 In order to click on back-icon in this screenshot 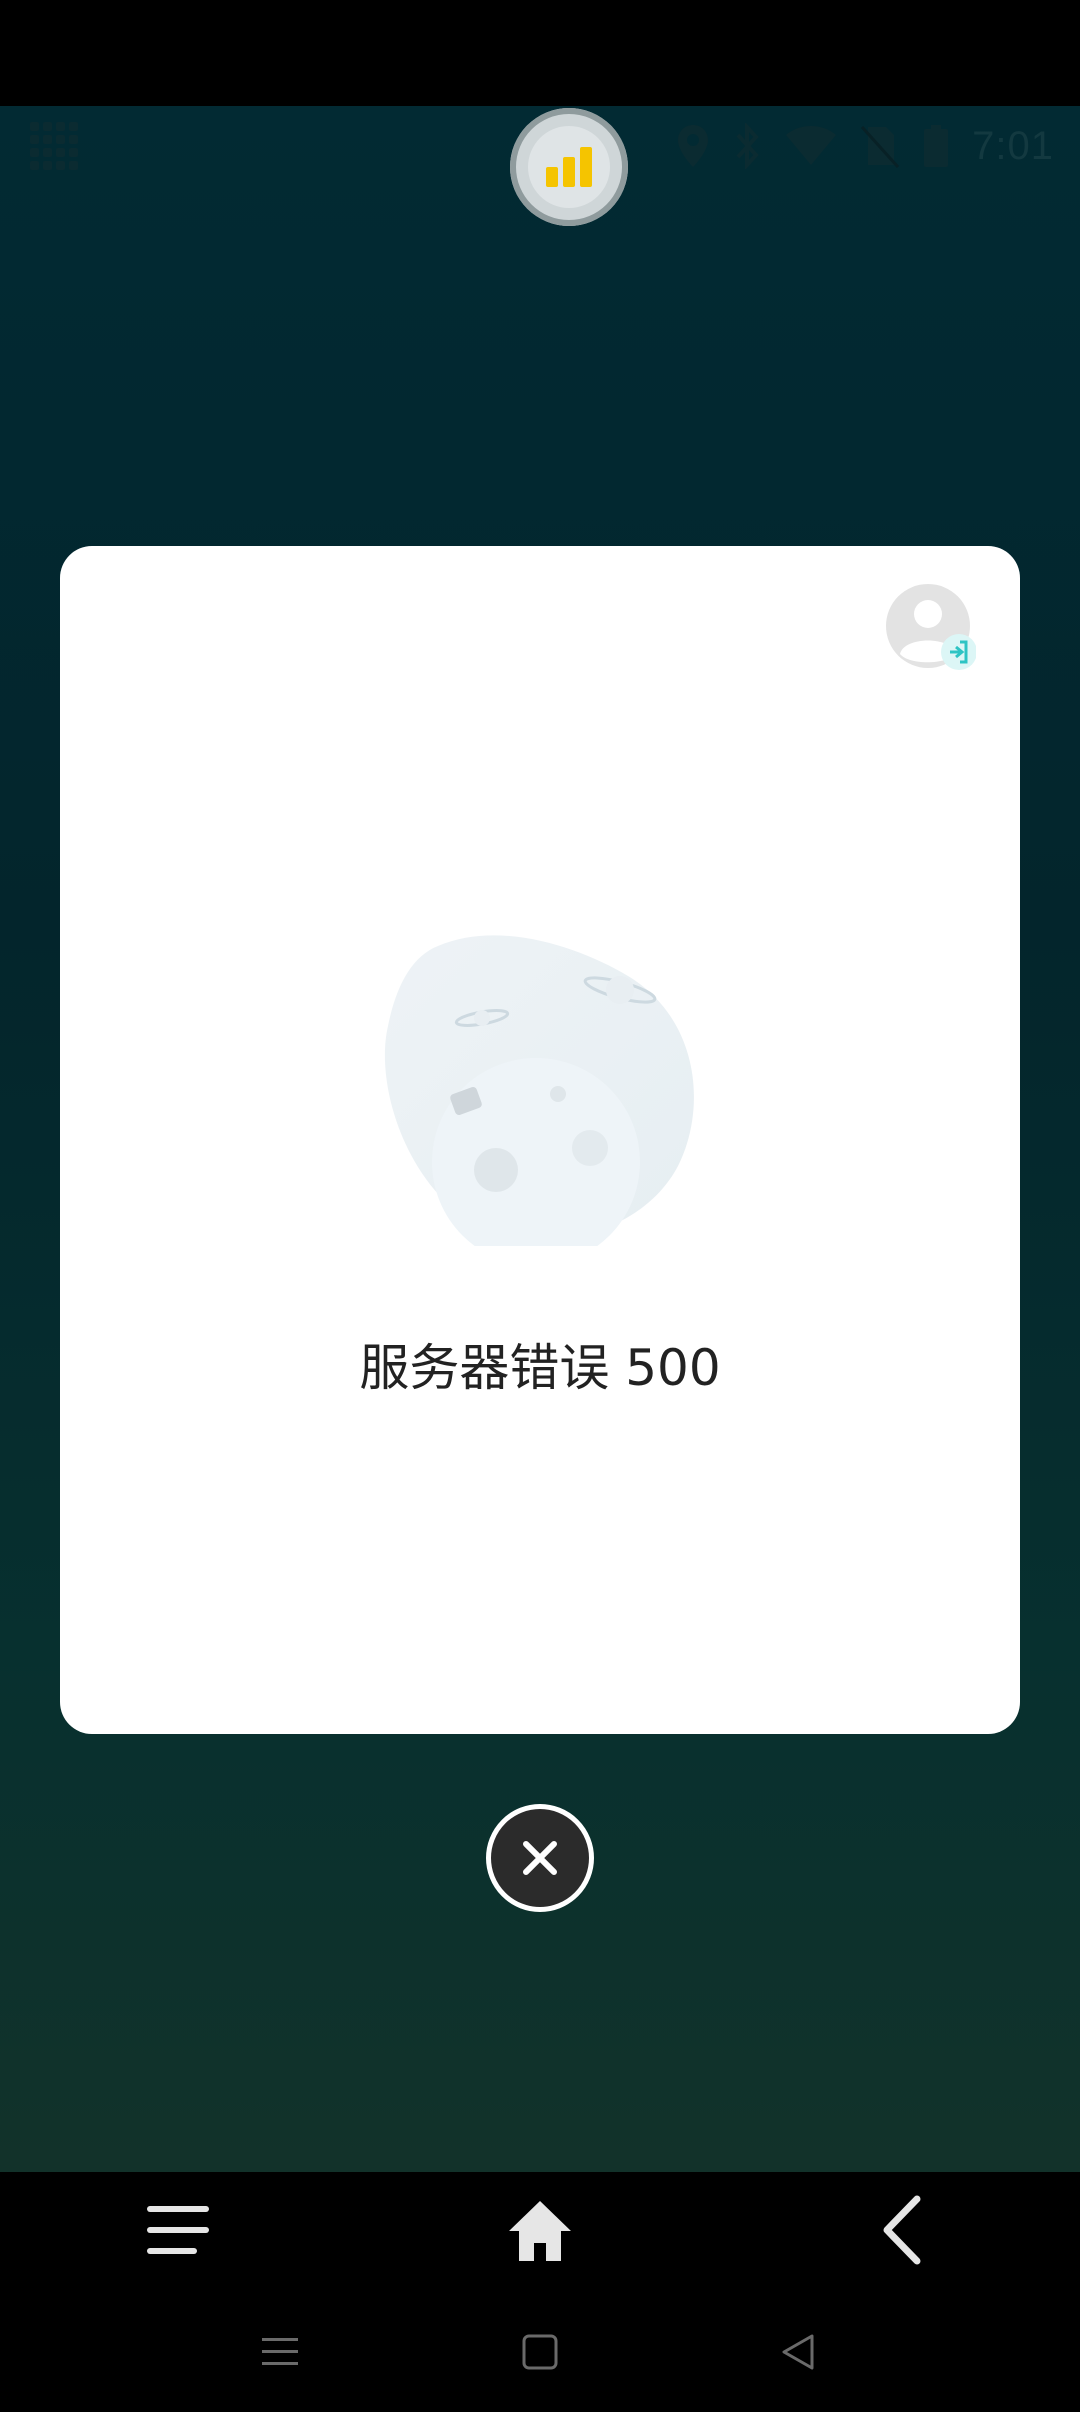, I will do `click(902, 2230)`.